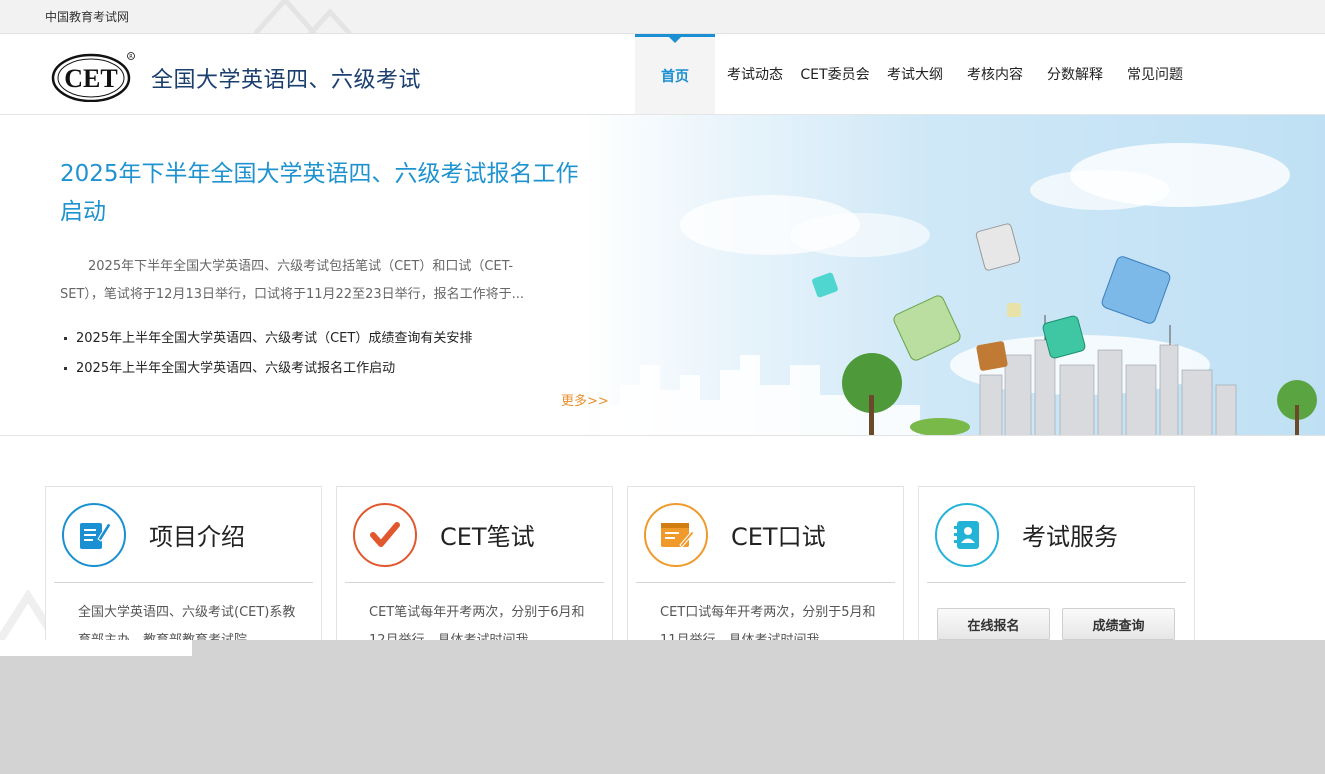 The width and height of the screenshot is (1325, 774). Describe the element at coordinates (675, 74) in the screenshot. I see `nav-home: 首页` at that location.